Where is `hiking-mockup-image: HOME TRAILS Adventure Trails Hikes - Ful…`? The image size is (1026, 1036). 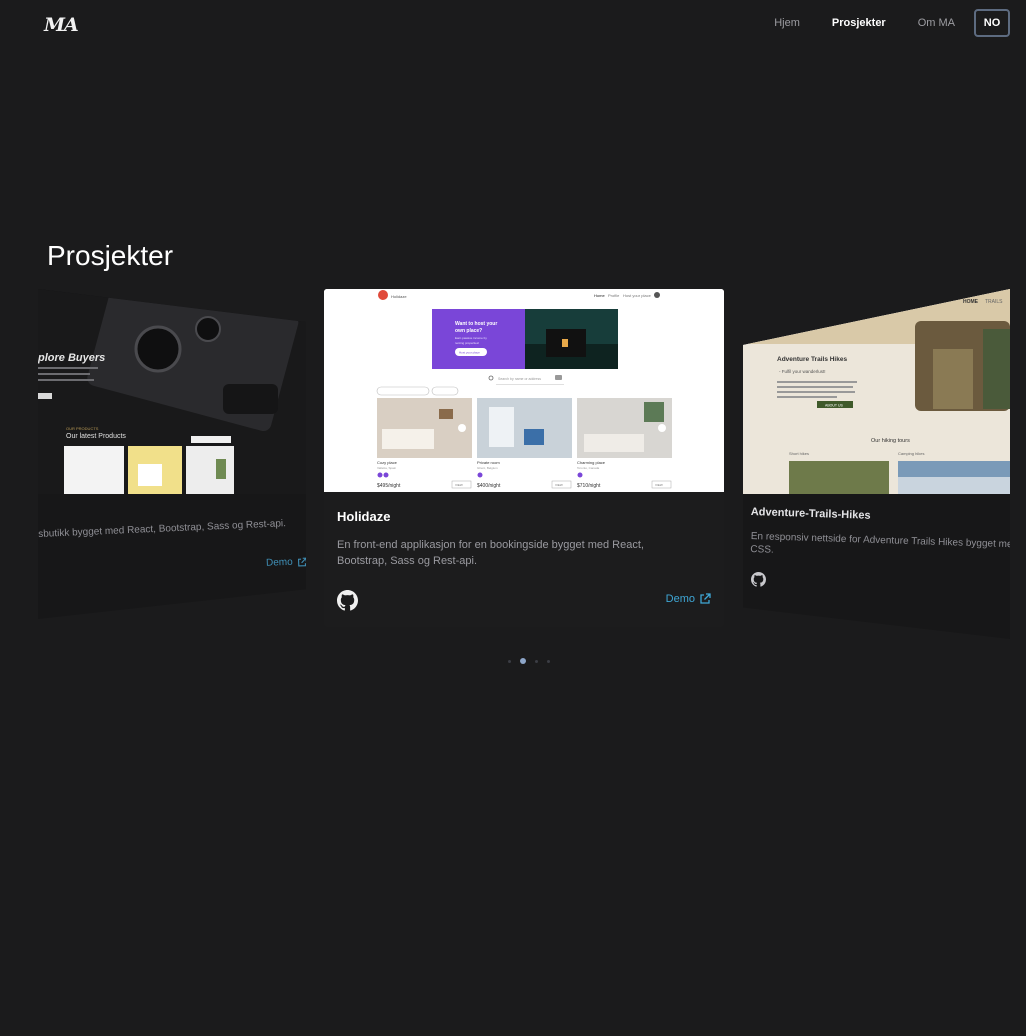
hiking-mockup-image: HOME TRAILS Adventure Trails Hikes - Ful… is located at coordinates (876, 391).